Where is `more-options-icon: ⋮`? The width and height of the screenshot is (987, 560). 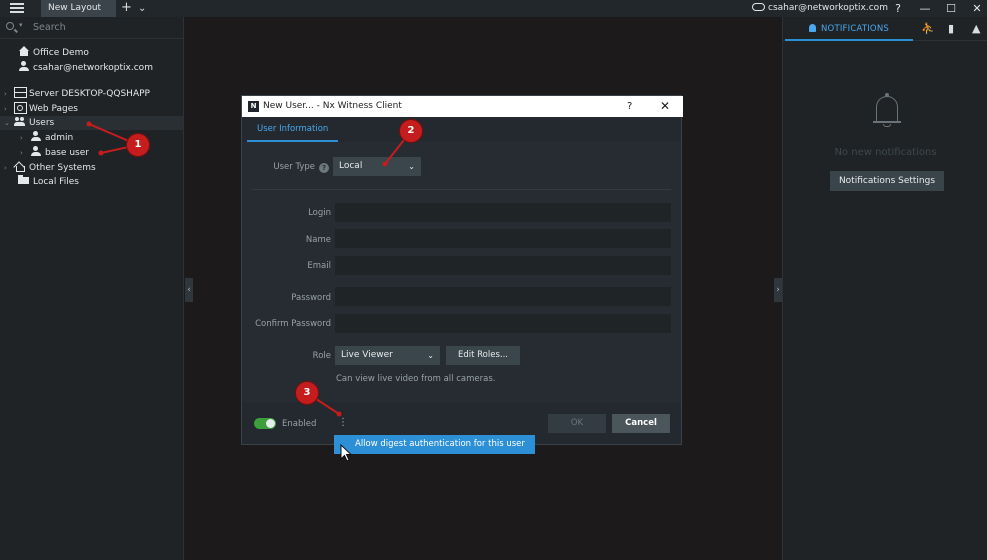
more-options-icon: ⋮ is located at coordinates (343, 423).